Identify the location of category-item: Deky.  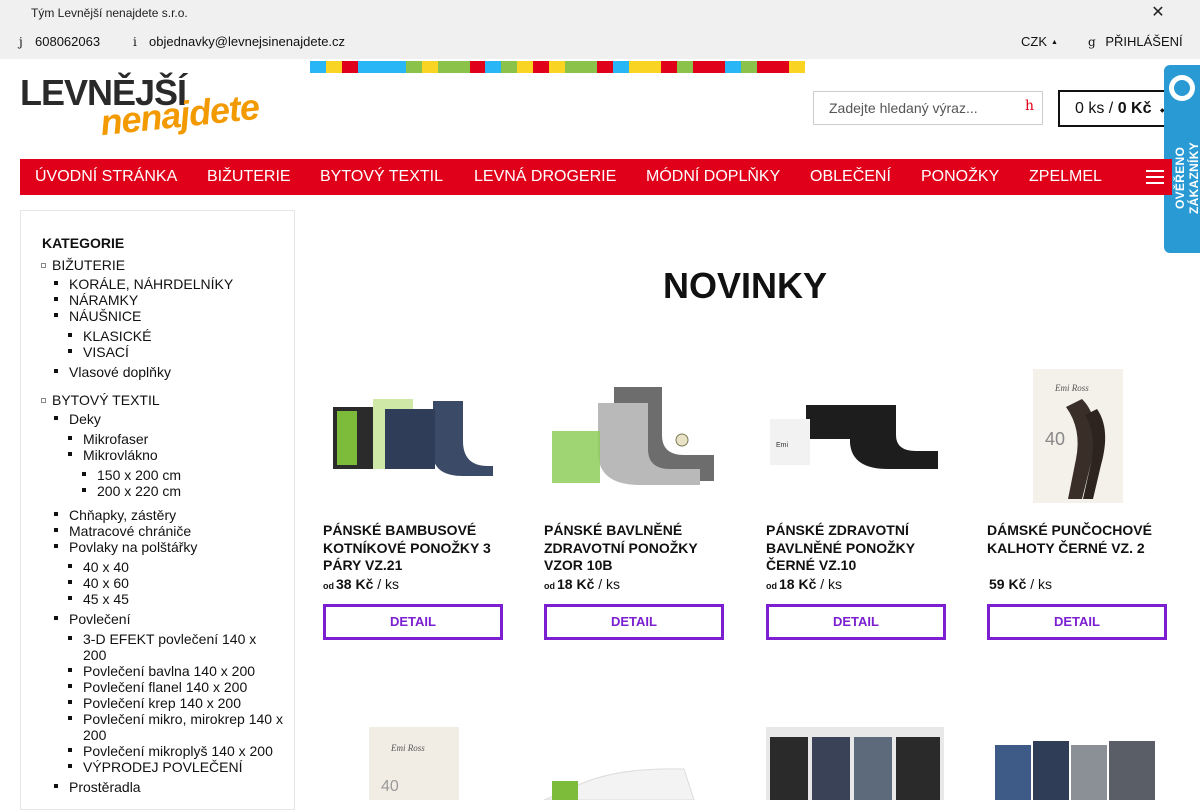
(77, 419).